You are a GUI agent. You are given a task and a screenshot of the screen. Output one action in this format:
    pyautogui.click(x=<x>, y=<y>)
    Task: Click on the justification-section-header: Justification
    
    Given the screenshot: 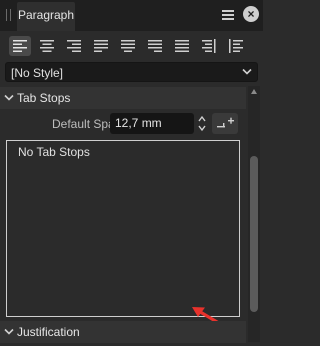 What is the action you would take?
    pyautogui.click(x=123, y=332)
    